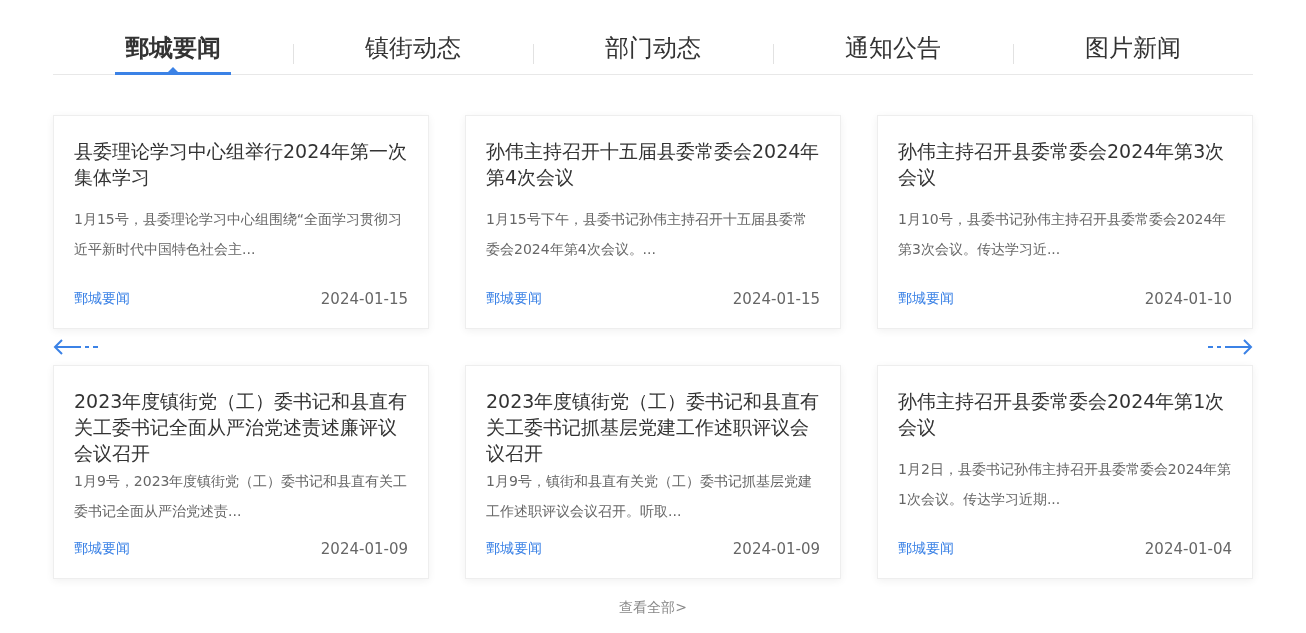 The image size is (1306, 633). I want to click on news-card: 孙伟主持召开十五届县委常委会2024年第4次会议 1月15号下午，县委书记孙伟主持召开十五届县委常委会2024年第4次会议。... 鄄城要闻 2024-01-15, so click(653, 222).